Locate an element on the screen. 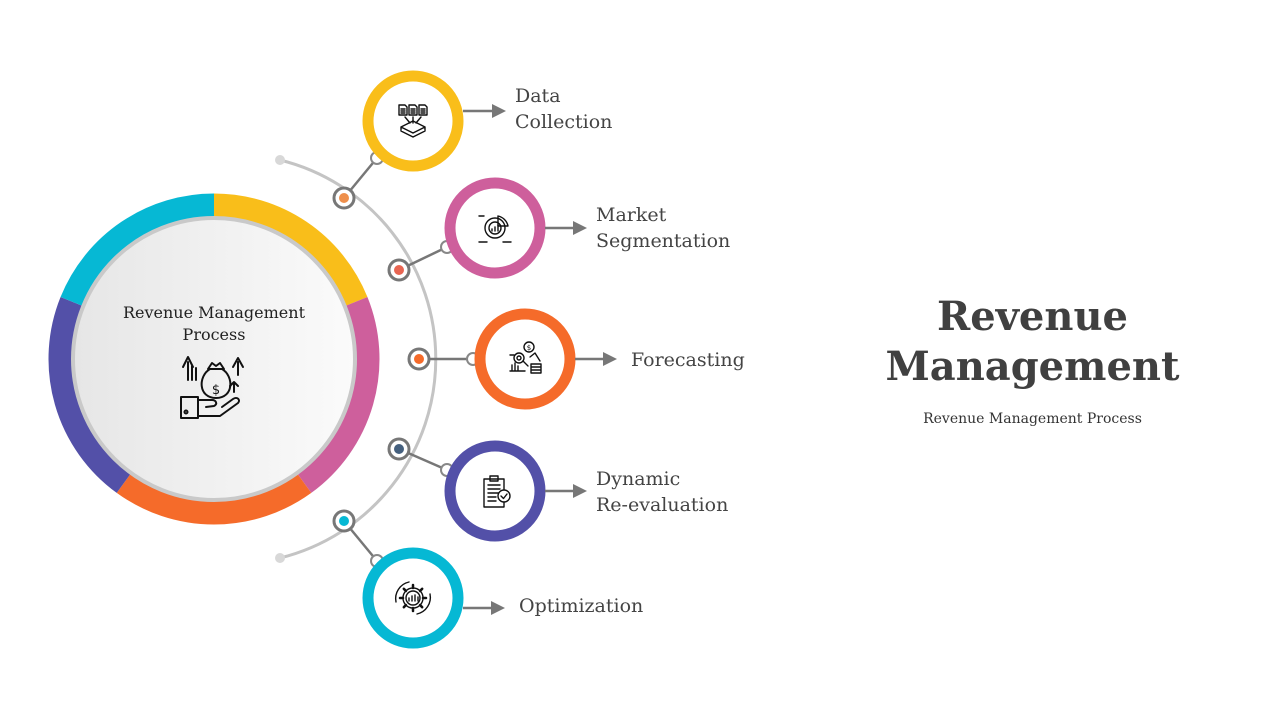 This screenshot has width=1280, height=720. step-dynamic-re-evaluation is located at coordinates (487, 489).